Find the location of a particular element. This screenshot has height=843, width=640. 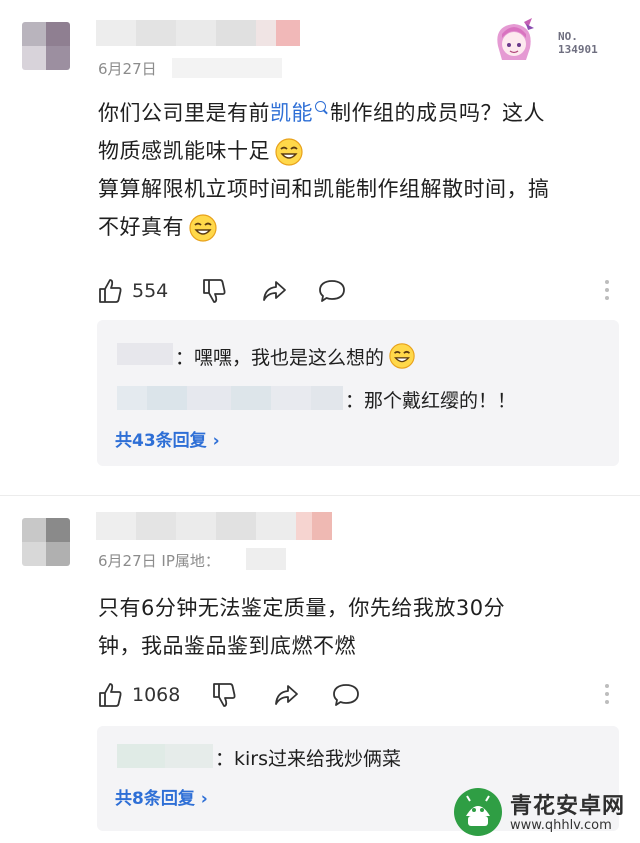

reply-item: ：嘿嘿，我也是这么想的 is located at coordinates (358, 355).